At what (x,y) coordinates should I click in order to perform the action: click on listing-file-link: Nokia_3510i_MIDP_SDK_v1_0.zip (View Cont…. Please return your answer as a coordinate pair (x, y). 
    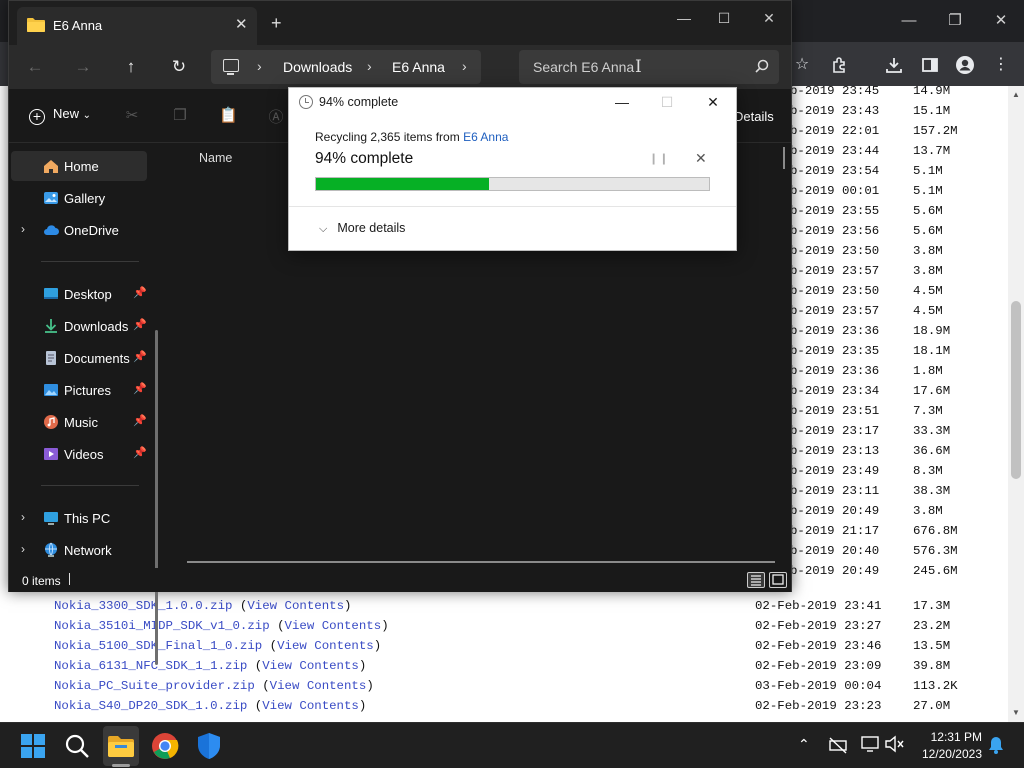
    Looking at the image, I should click on (221, 626).